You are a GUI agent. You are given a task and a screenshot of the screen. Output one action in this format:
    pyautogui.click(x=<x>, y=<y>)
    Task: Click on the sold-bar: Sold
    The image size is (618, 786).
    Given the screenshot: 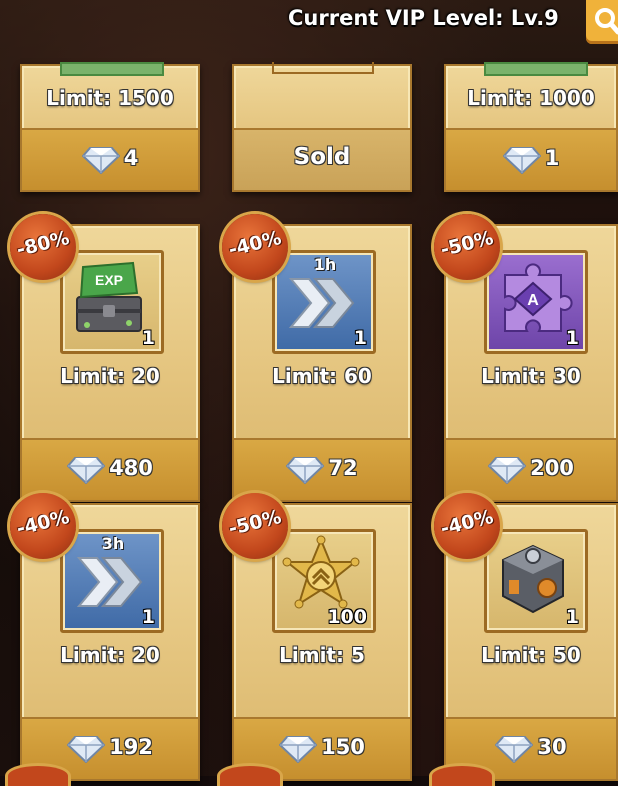 What is the action you would take?
    pyautogui.click(x=322, y=159)
    